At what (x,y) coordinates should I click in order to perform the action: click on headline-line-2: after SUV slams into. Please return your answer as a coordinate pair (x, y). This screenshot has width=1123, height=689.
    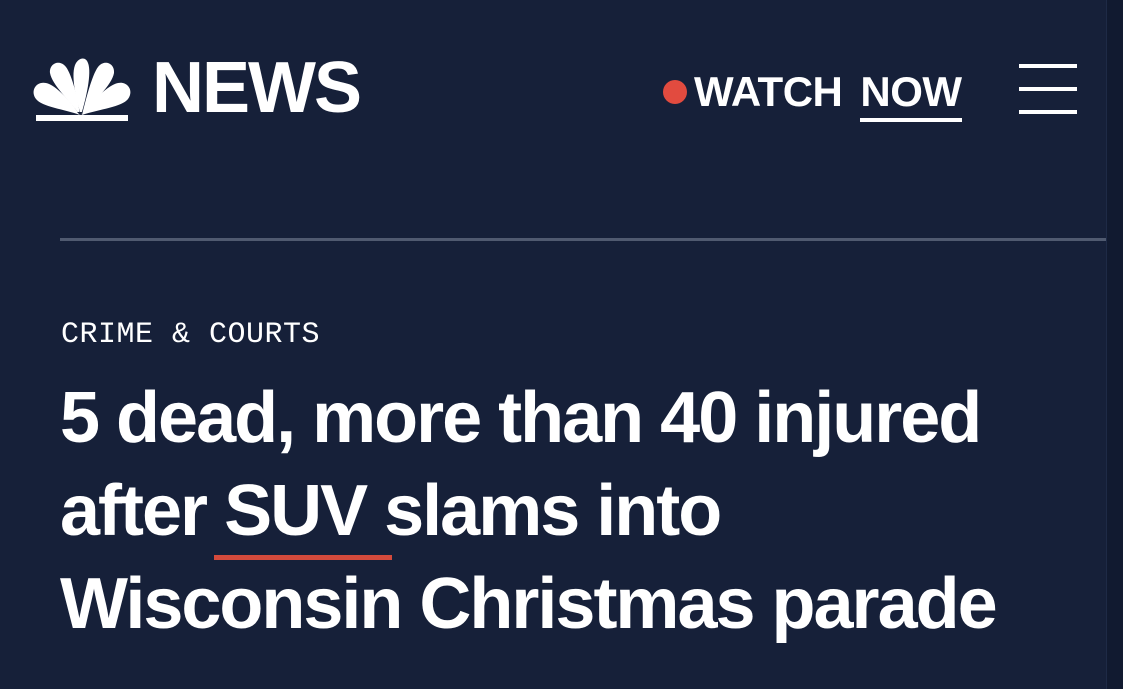
    Looking at the image, I should click on (580, 512).